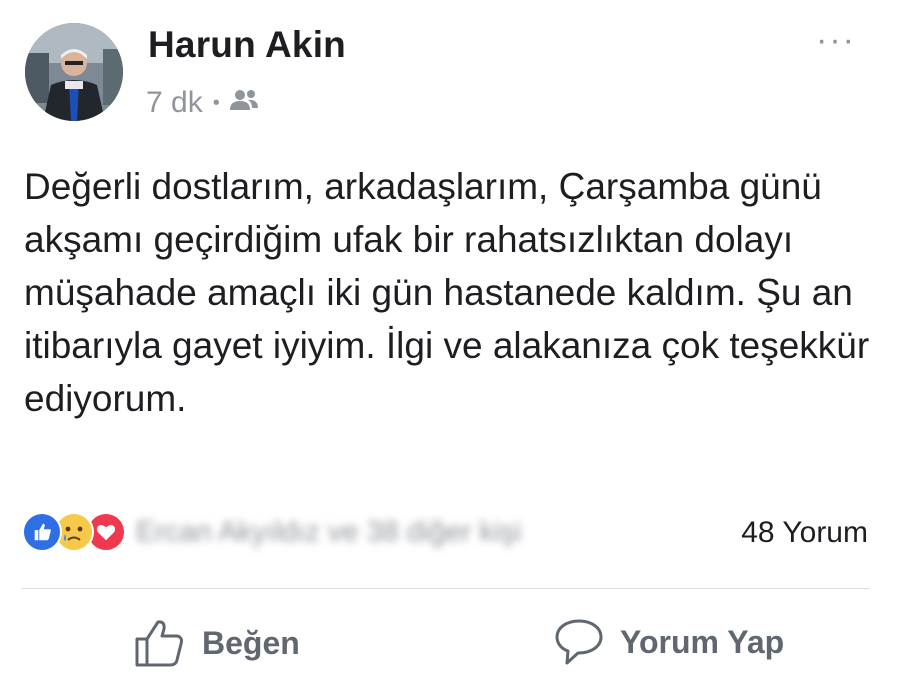  I want to click on divider, so click(446, 588).